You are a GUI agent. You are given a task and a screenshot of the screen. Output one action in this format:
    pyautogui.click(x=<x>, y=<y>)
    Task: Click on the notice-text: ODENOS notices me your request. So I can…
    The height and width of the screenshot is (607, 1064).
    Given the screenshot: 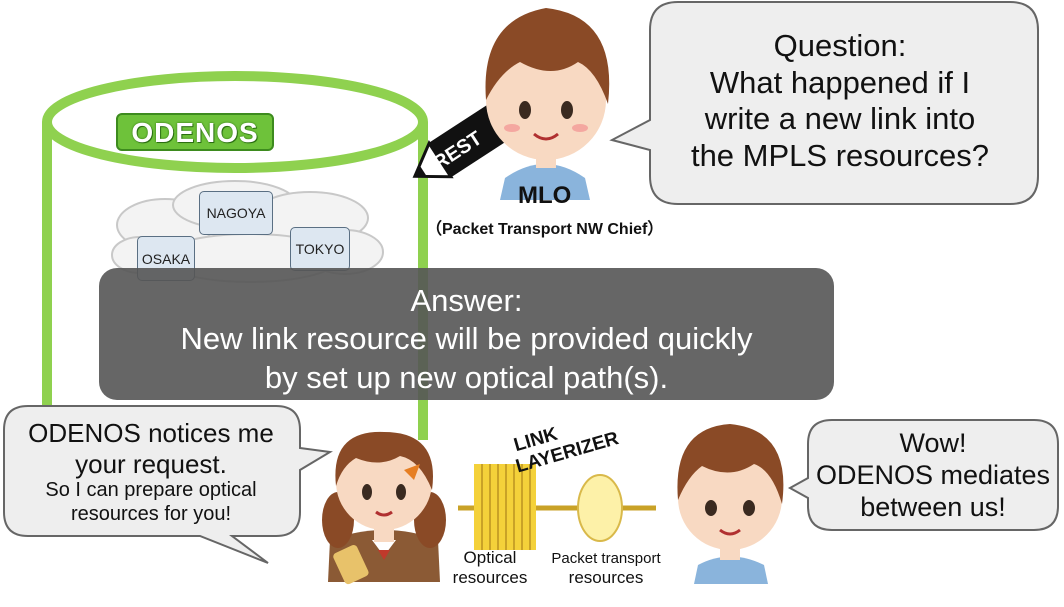 What is the action you would take?
    pyautogui.click(x=151, y=472)
    